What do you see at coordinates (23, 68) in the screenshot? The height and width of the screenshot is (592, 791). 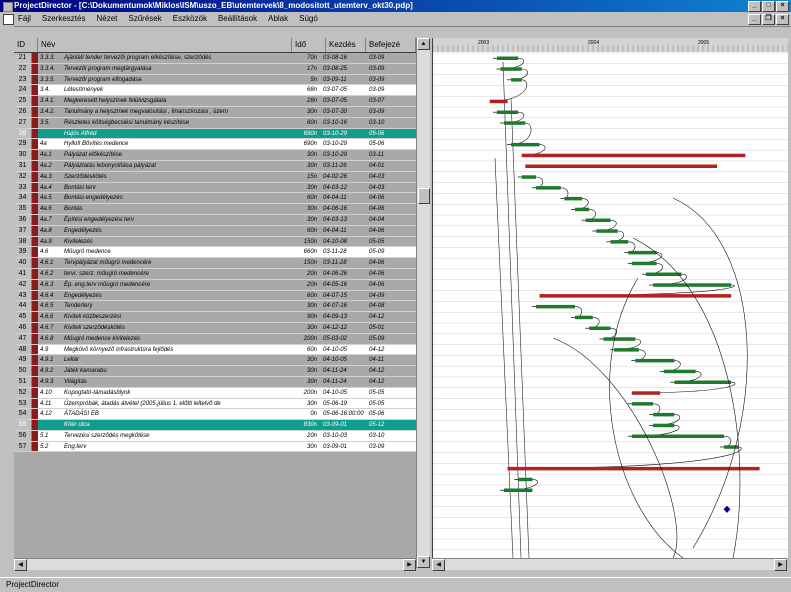 I see `row-number: 22` at bounding box center [23, 68].